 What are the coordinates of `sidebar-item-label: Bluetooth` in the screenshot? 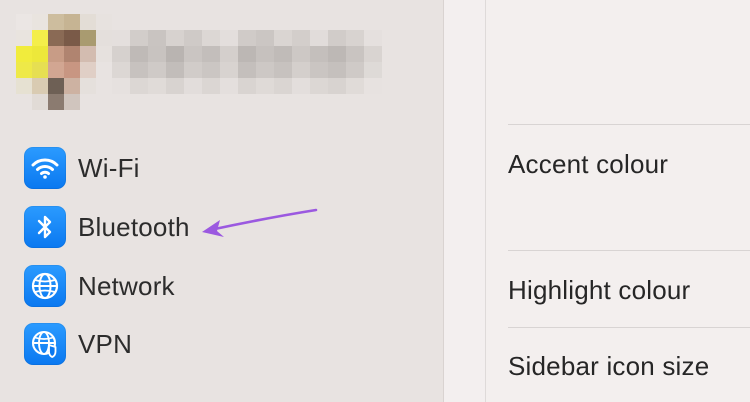 It's located at (134, 226).